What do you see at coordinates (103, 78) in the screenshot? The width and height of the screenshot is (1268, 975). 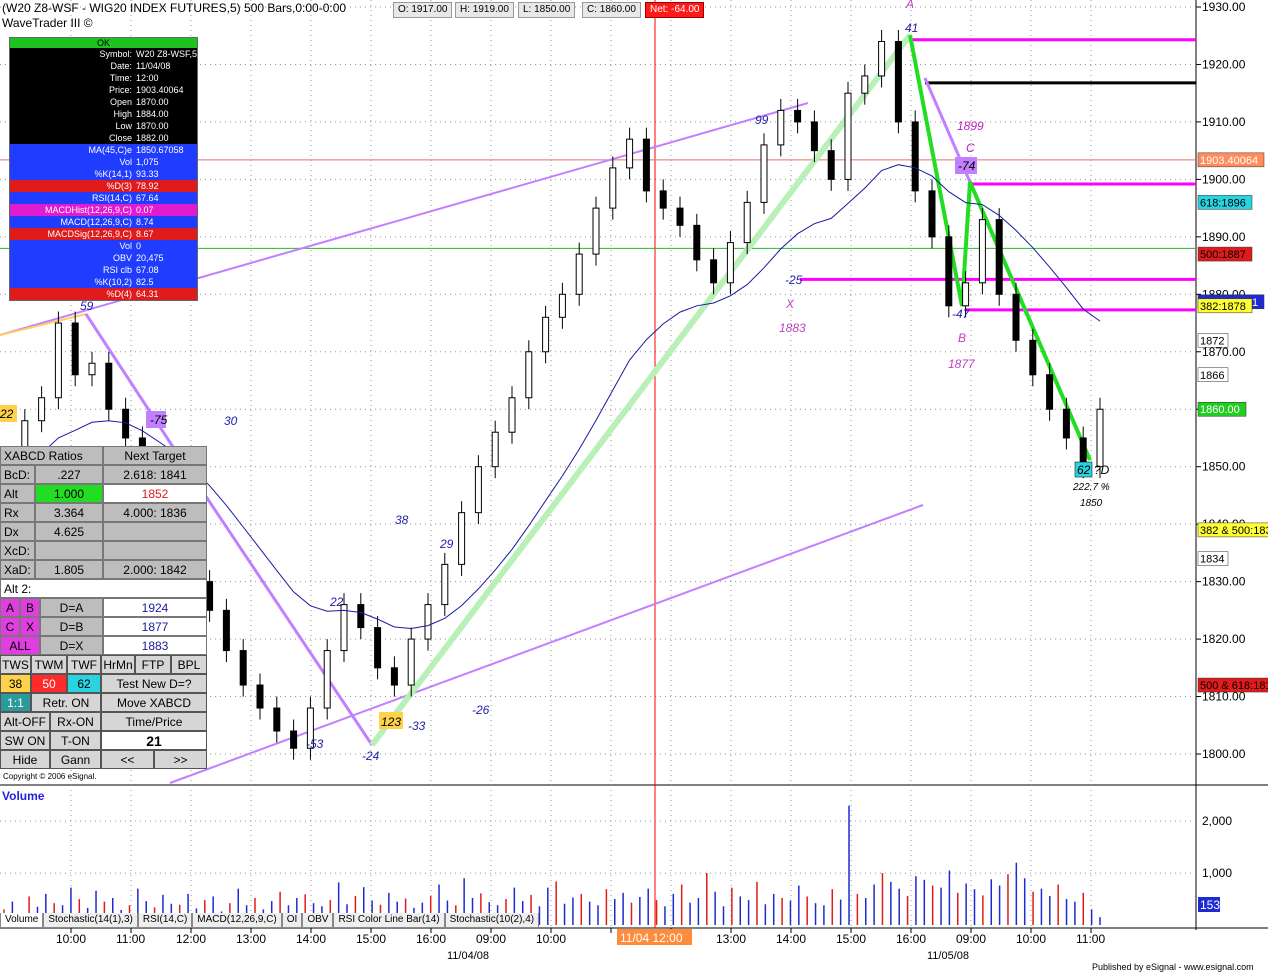 I see `data-window-row: Time: 12:00` at bounding box center [103, 78].